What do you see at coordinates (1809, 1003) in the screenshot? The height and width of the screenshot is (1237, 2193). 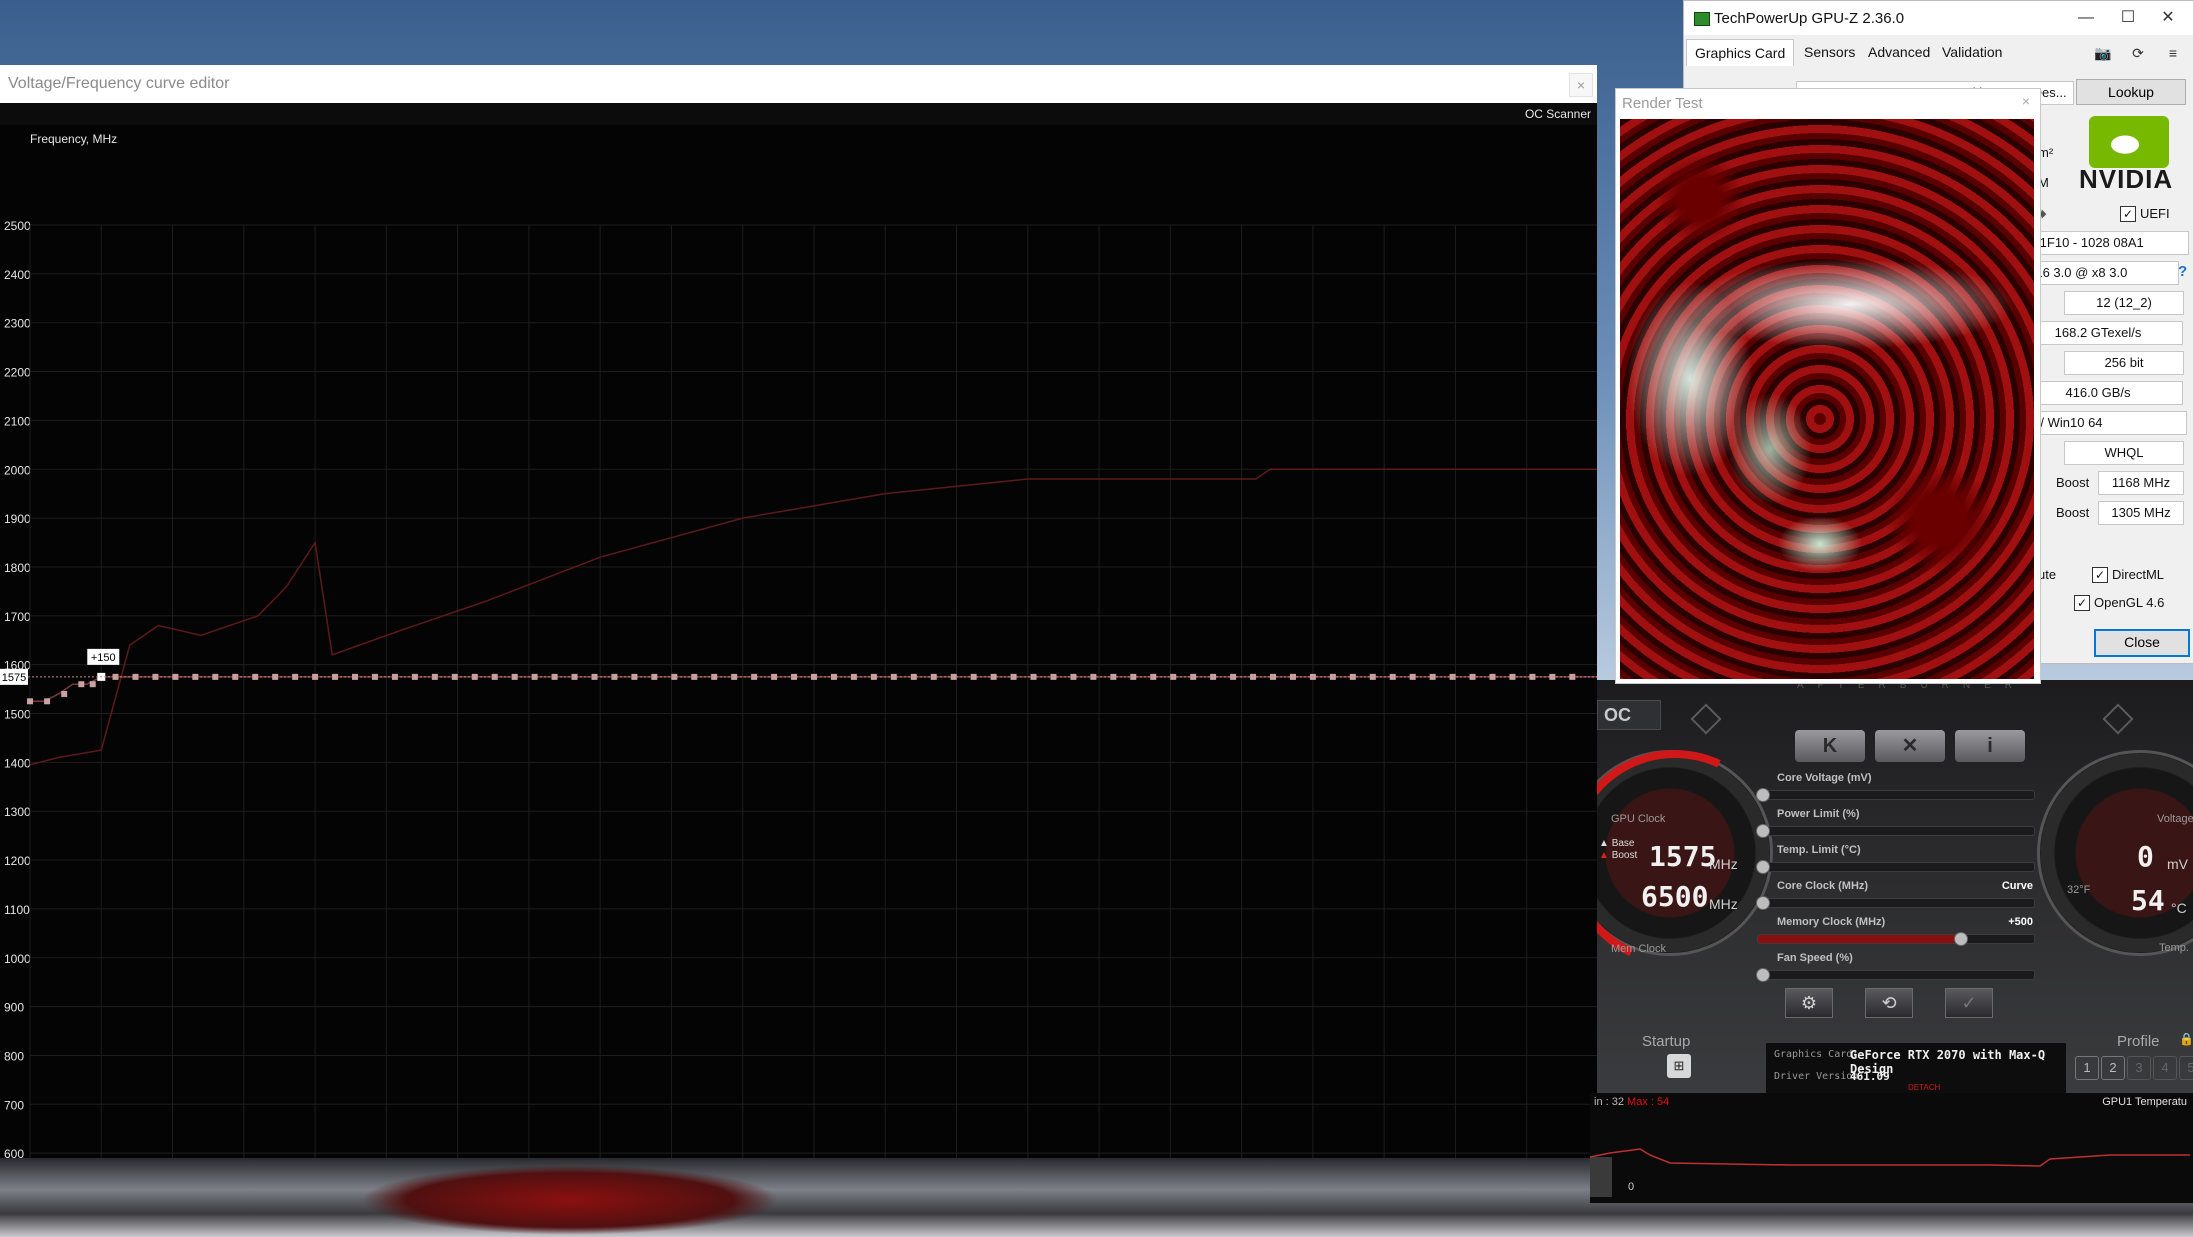 I see `settings-button: ⚙` at bounding box center [1809, 1003].